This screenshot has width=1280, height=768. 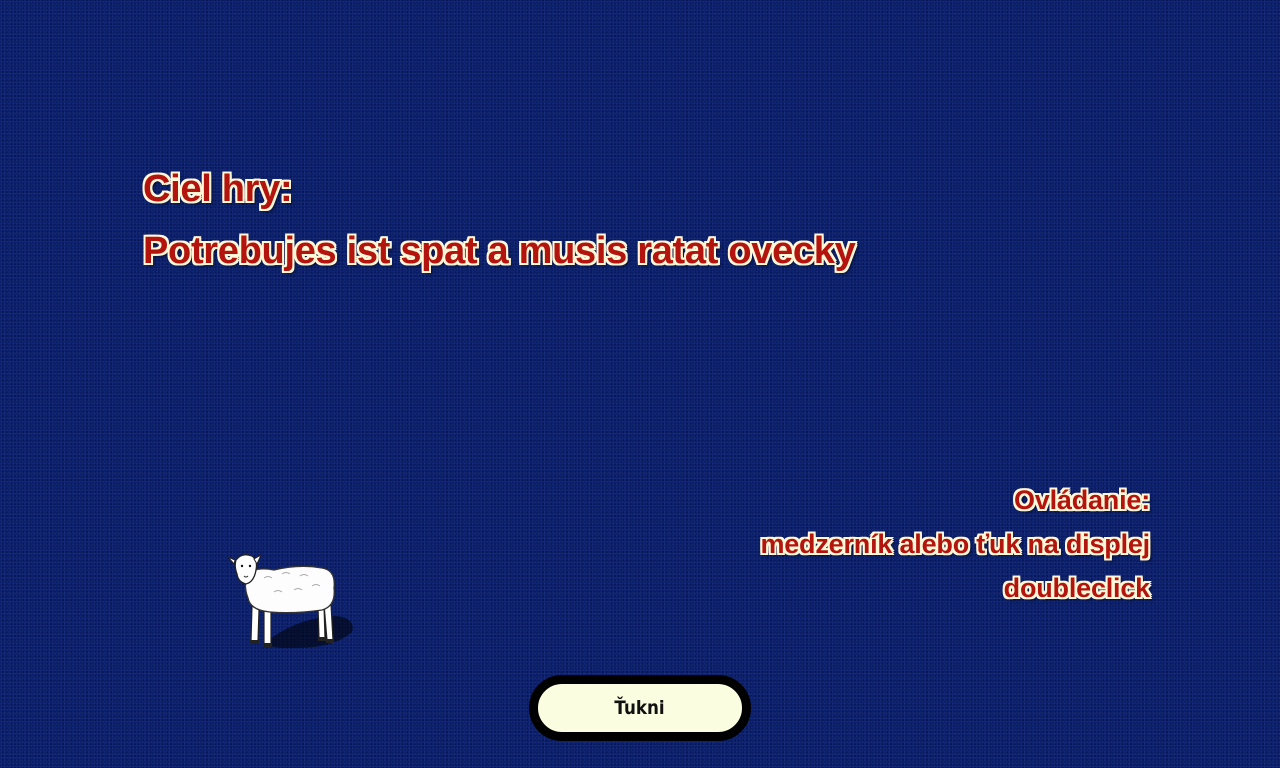 I want to click on sheep-icon, so click(x=290, y=601).